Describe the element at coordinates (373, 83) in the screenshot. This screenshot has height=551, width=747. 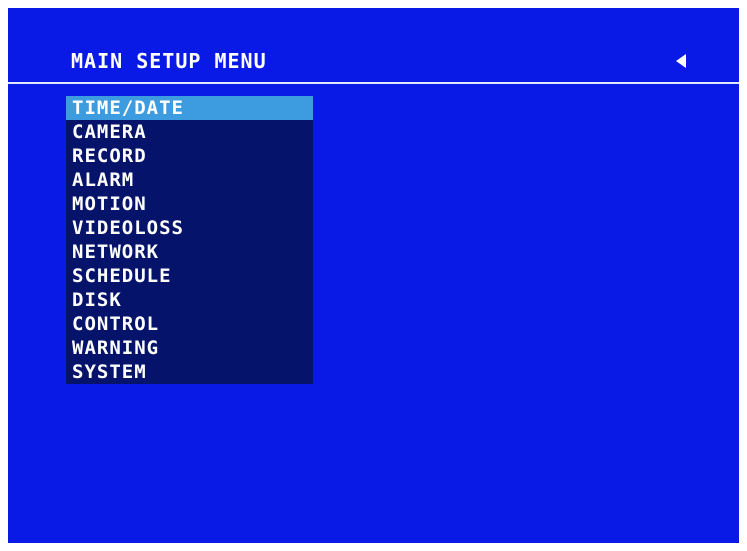
I see `header-divider` at that location.